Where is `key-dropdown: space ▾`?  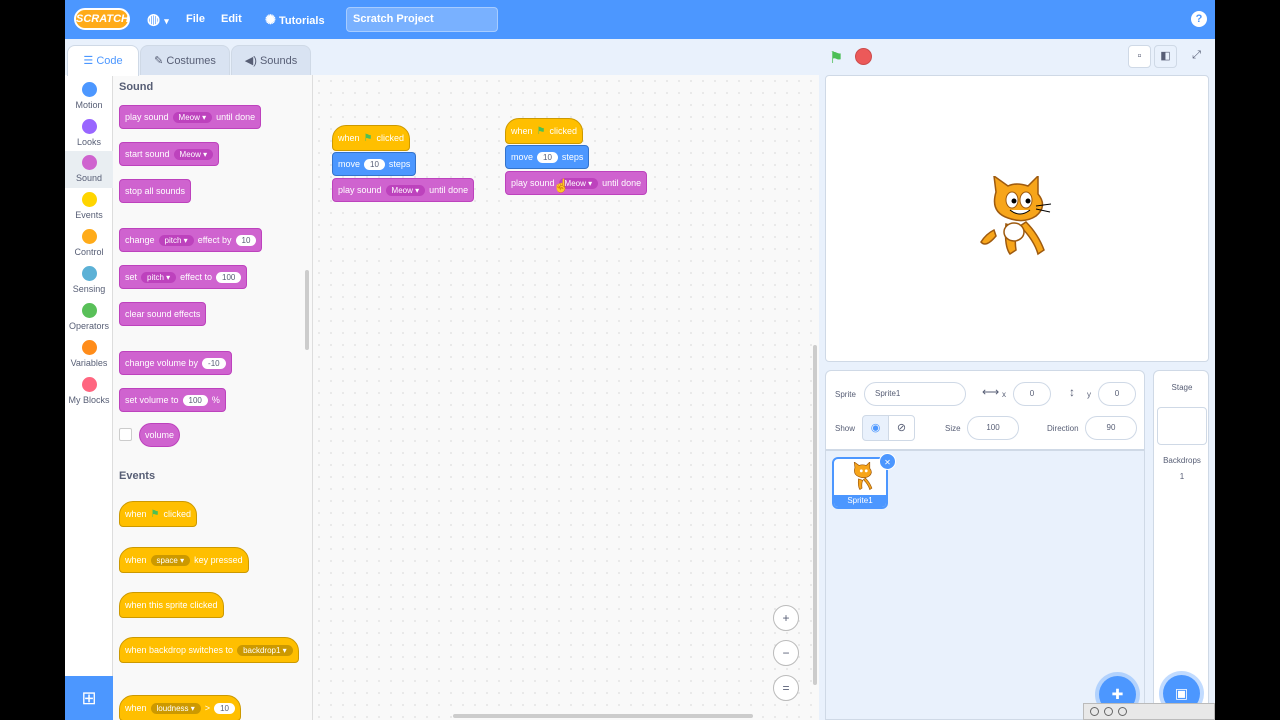
key-dropdown: space ▾ is located at coordinates (170, 560).